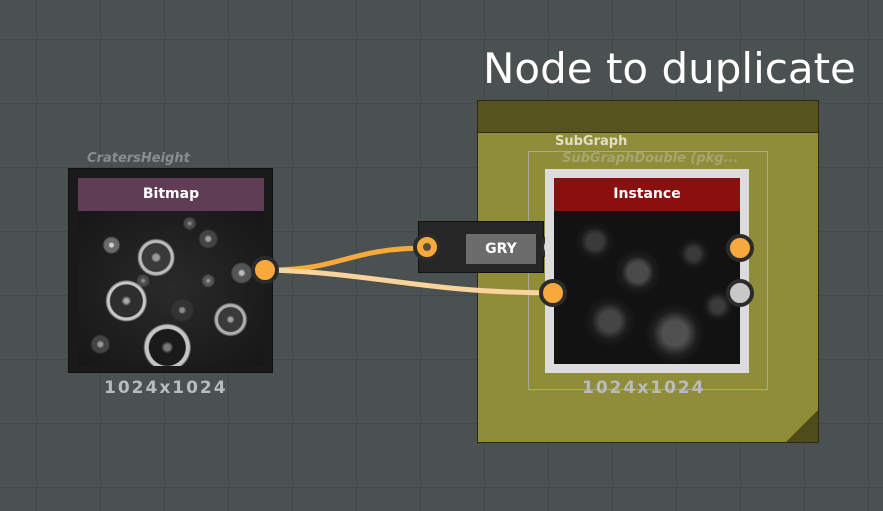  Describe the element at coordinates (171, 194) in the screenshot. I see `bitmap-node-title: Bitmap` at that location.